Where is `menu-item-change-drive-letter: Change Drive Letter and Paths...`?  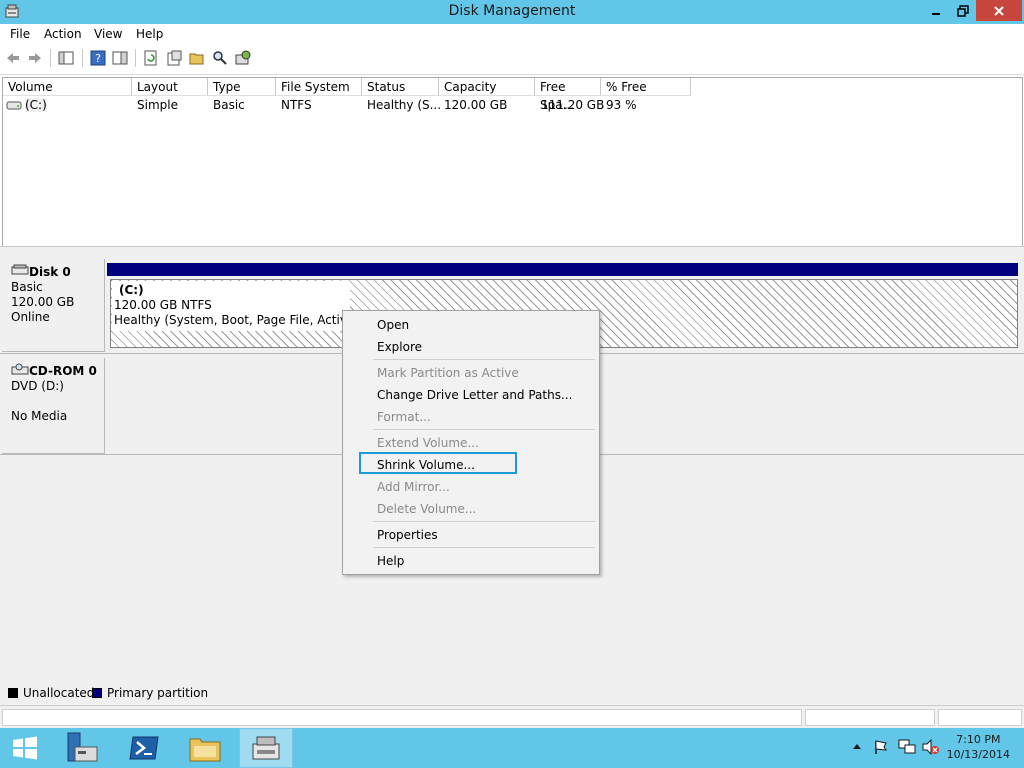 menu-item-change-drive-letter: Change Drive Letter and Paths... is located at coordinates (474, 395).